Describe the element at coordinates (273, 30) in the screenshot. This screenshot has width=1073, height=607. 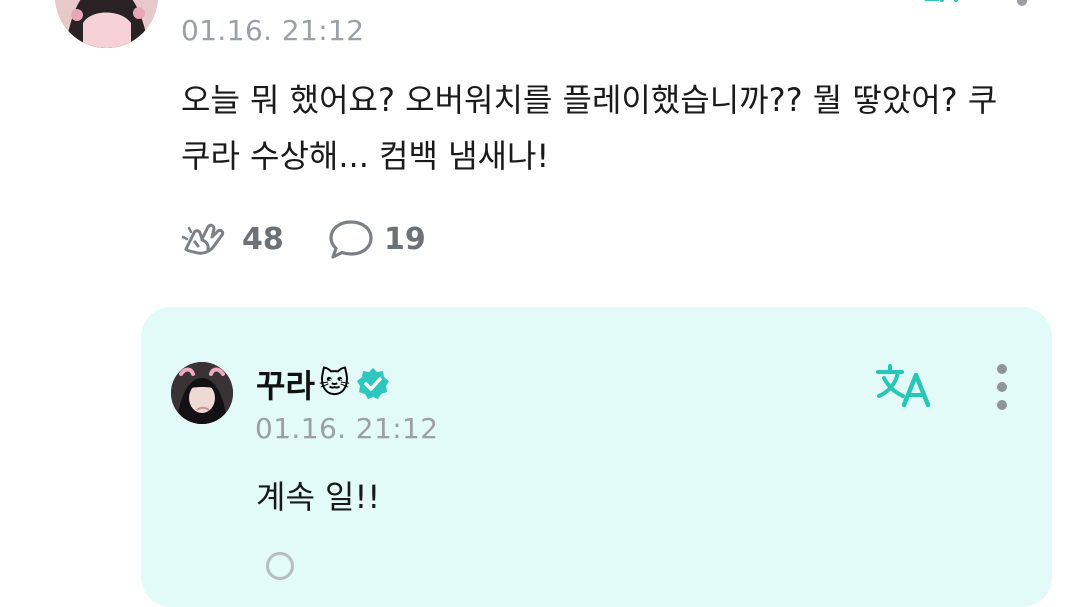
I see `post-timestamp: 01.16. 21:12` at that location.